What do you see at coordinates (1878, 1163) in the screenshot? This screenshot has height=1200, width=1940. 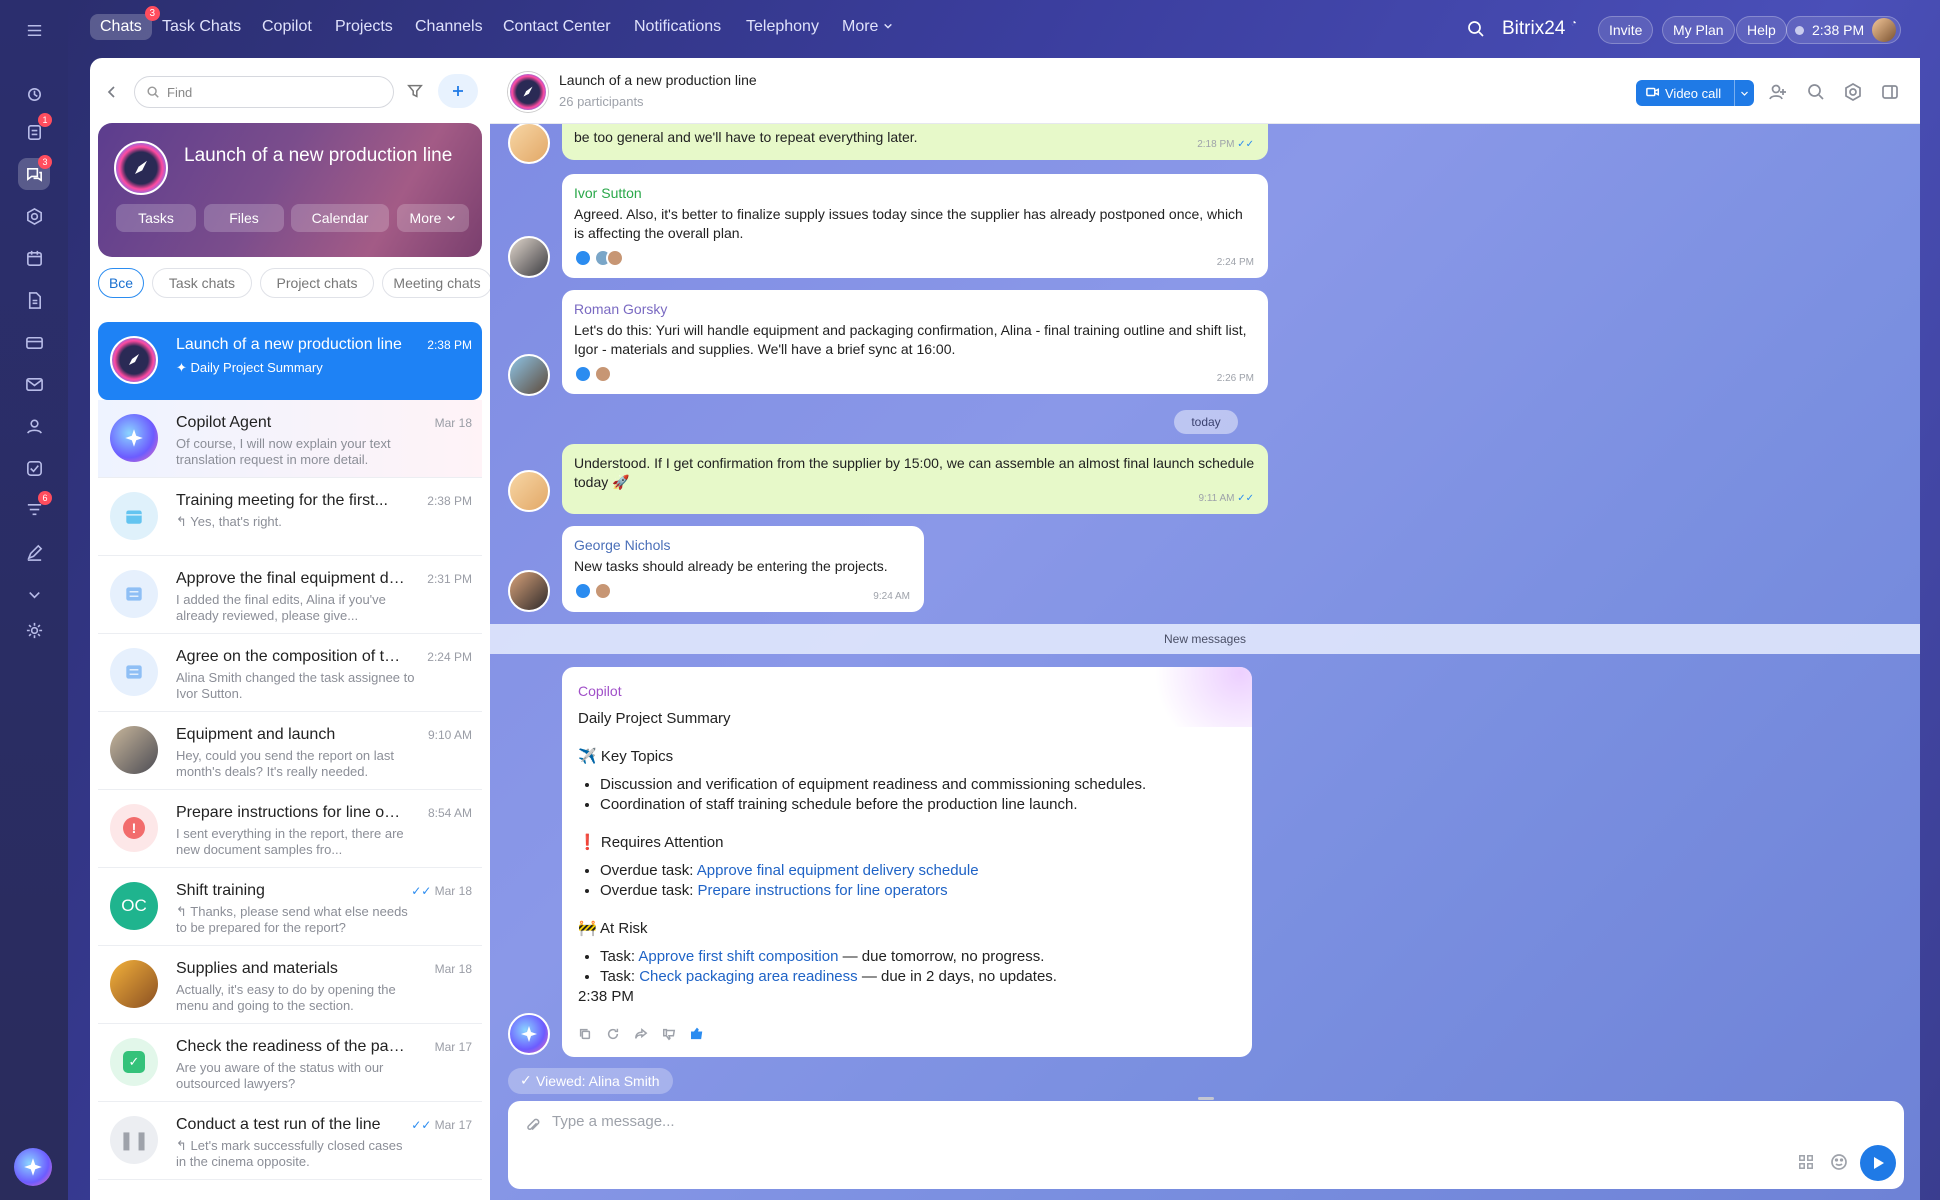 I see `send-button` at bounding box center [1878, 1163].